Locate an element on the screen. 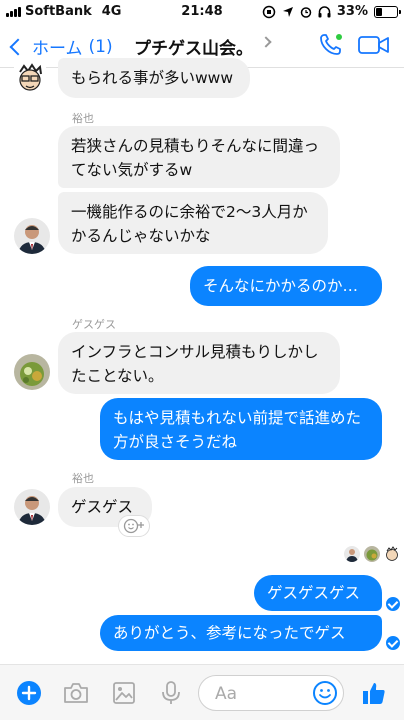  emoji-icon is located at coordinates (325, 693).